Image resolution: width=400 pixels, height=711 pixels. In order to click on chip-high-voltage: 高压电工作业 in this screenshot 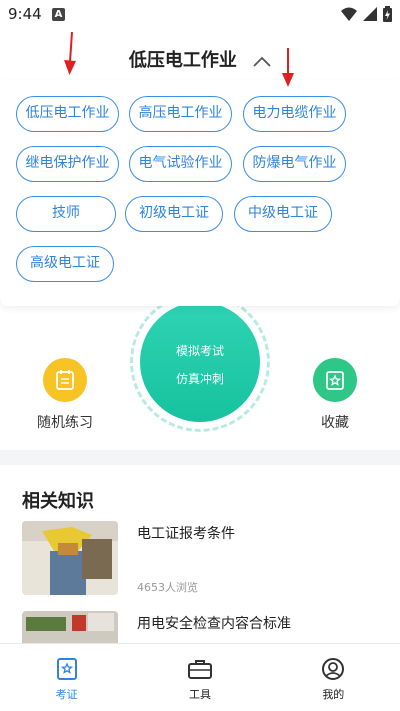, I will do `click(180, 114)`.